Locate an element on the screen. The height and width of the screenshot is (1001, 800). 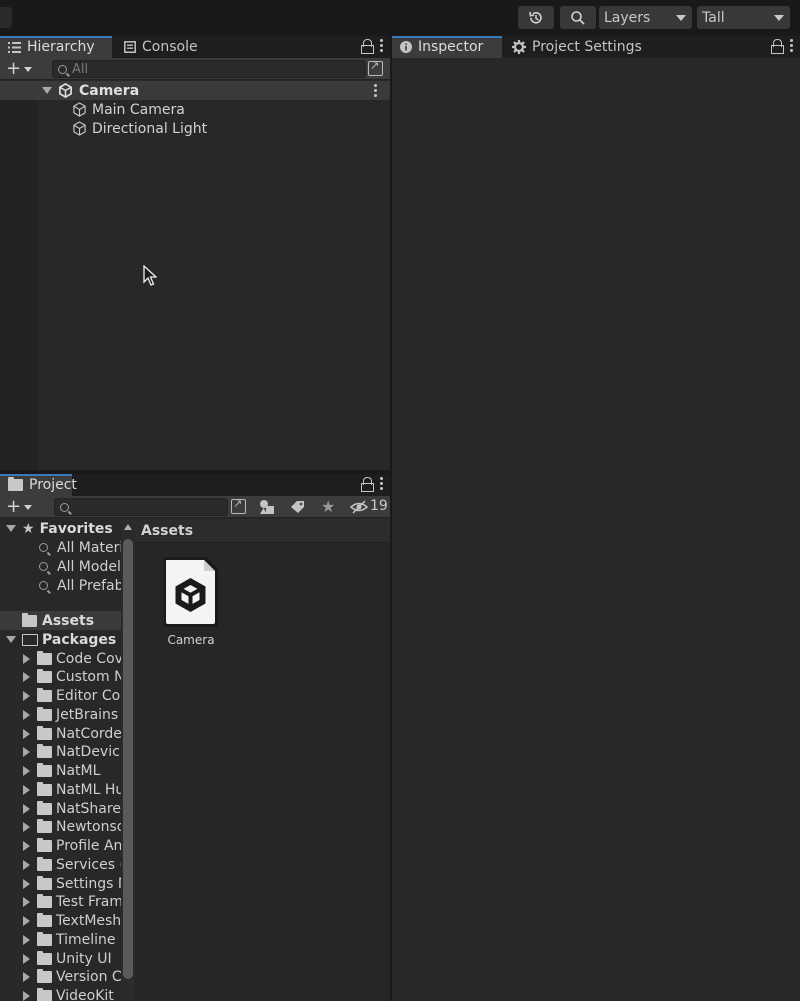
package-item: NatML is located at coordinates (60, 771).